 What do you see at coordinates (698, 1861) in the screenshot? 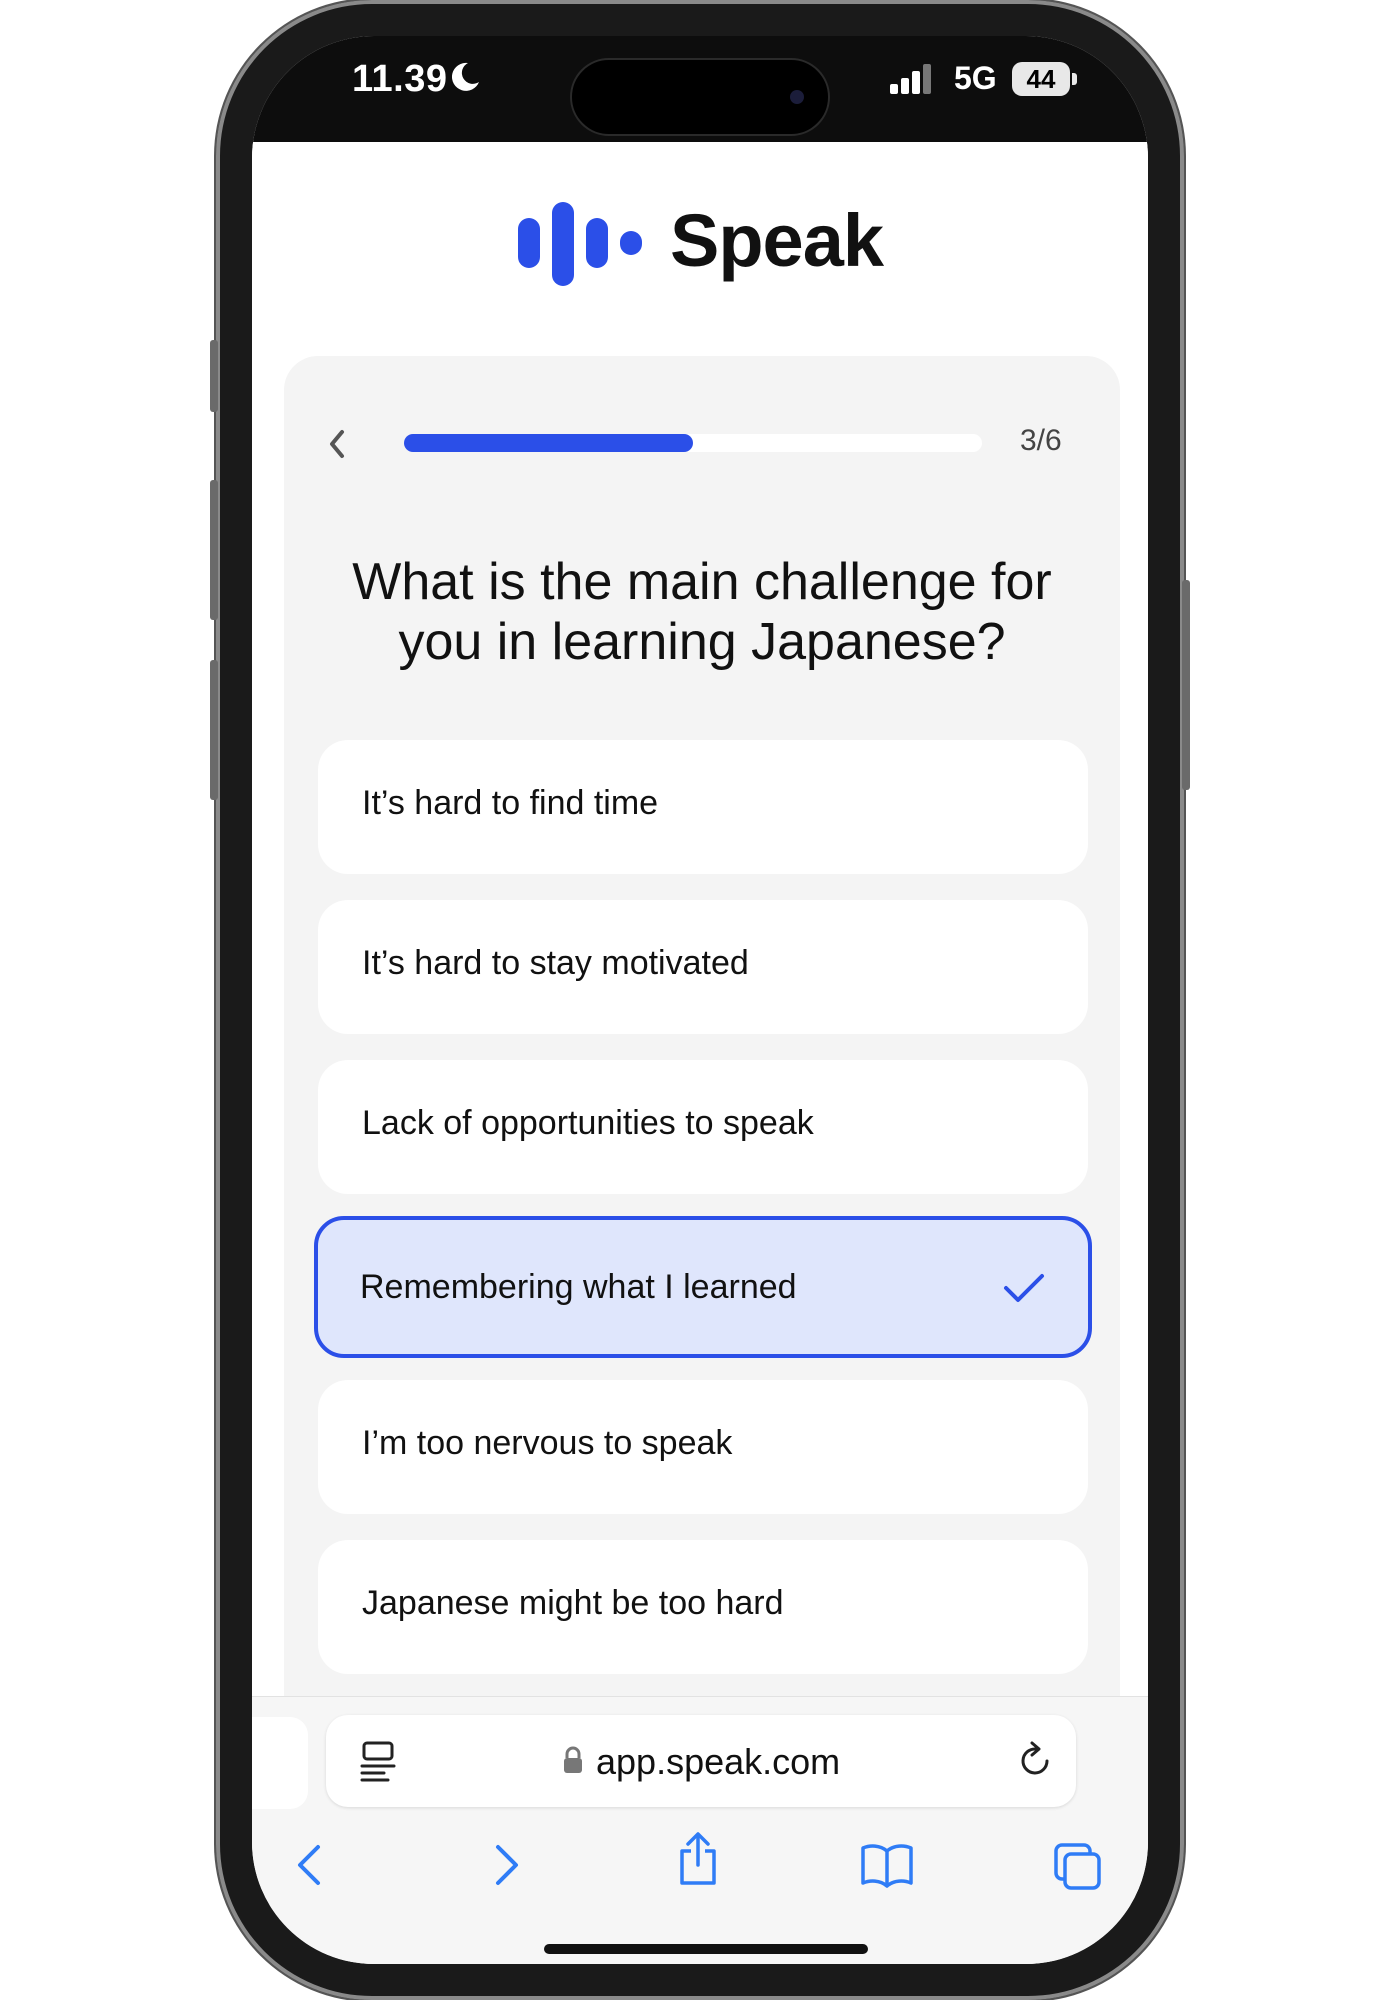
I see `share-icon` at bounding box center [698, 1861].